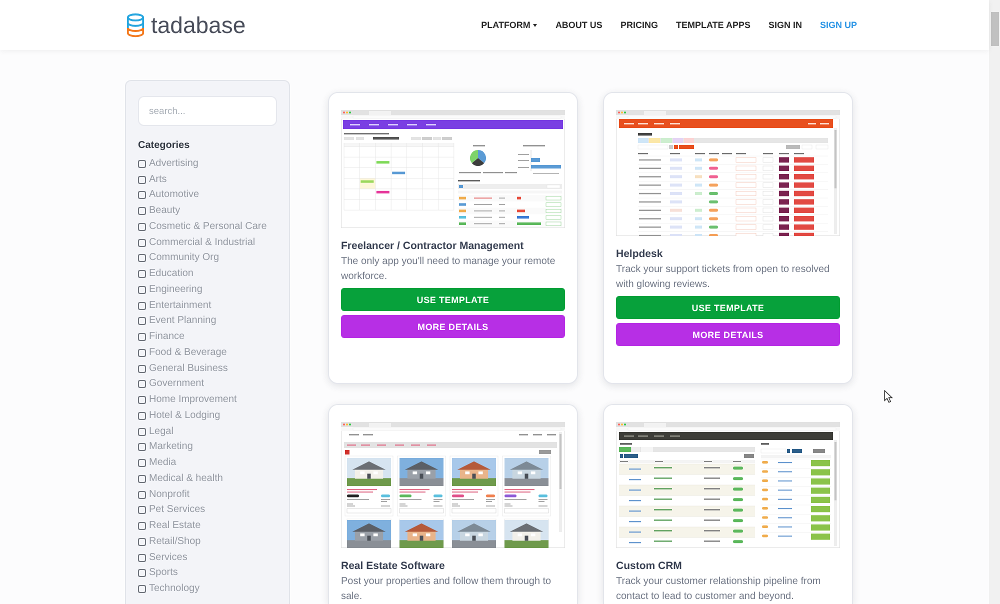 The width and height of the screenshot is (1000, 604). I want to click on cursor-icon, so click(888, 396).